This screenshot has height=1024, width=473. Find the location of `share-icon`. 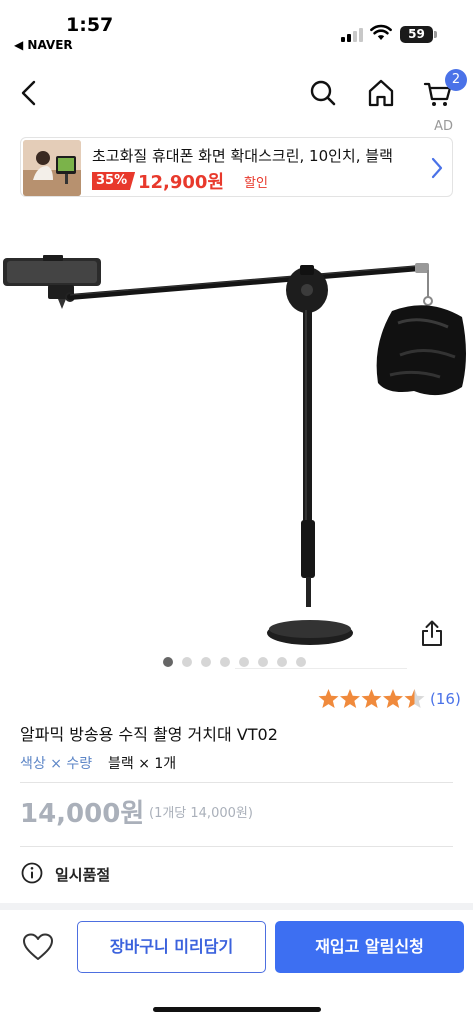

share-icon is located at coordinates (432, 633).